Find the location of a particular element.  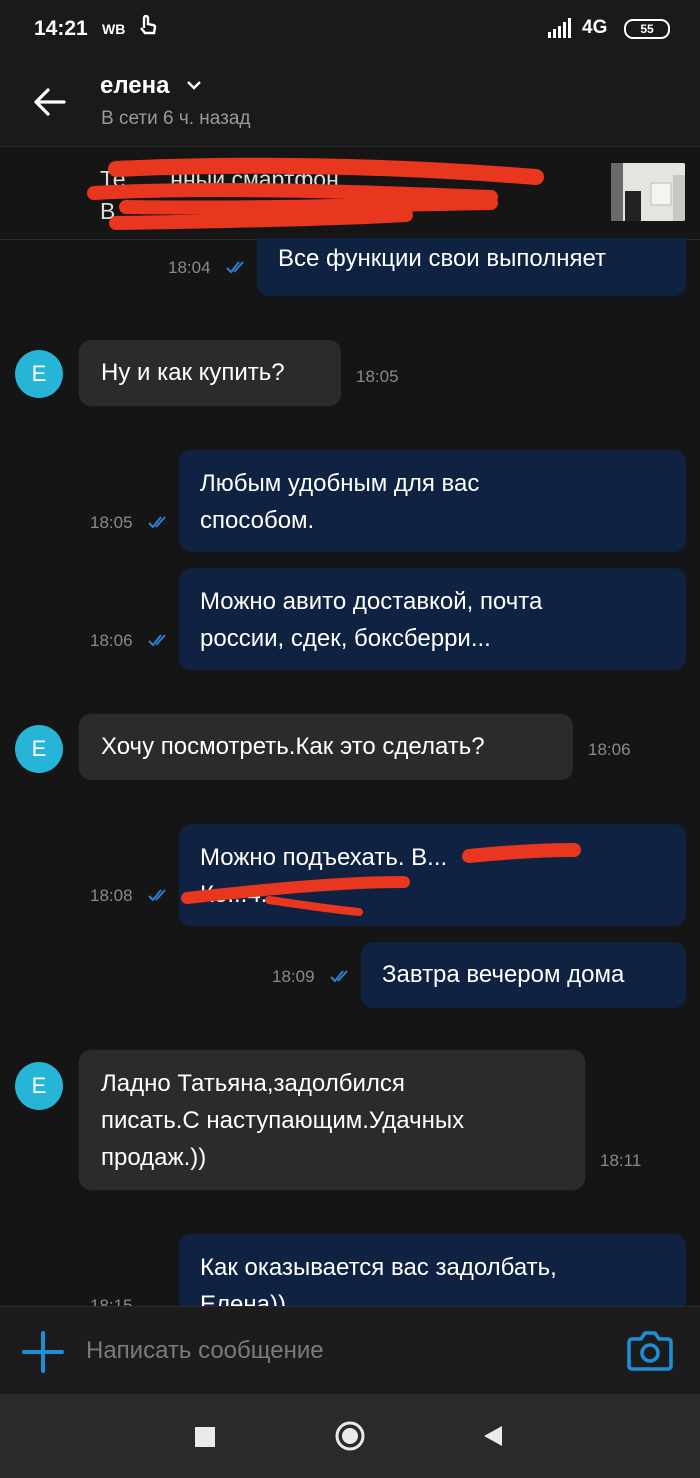

outgoing-message: Все функции свои выполняет is located at coordinates (471, 267).